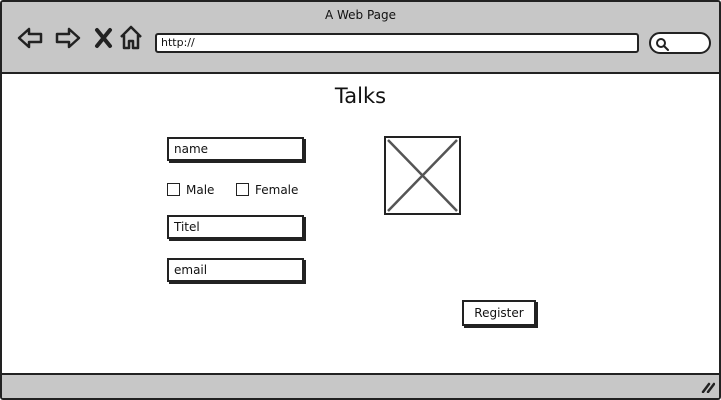 The height and width of the screenshot is (400, 721). I want to click on home-icon, so click(131, 38).